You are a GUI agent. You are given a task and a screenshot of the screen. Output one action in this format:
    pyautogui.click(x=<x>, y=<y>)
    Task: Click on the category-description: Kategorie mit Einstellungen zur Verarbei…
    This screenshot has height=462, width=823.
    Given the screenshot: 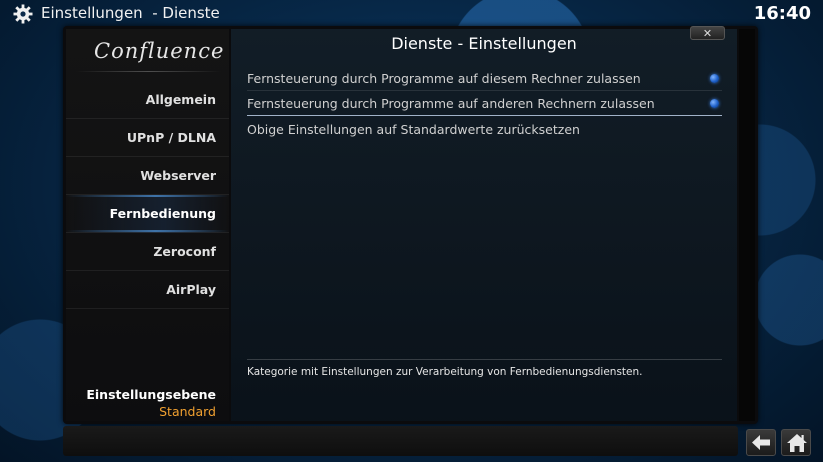 What is the action you would take?
    pyautogui.click(x=445, y=372)
    